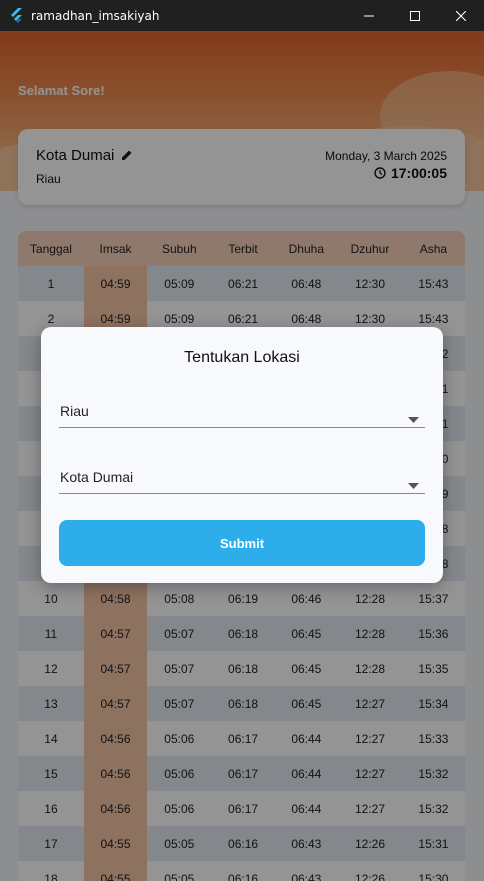 Image resolution: width=484 pixels, height=881 pixels. I want to click on city-dropdown: Kota Dumai, so click(242, 477).